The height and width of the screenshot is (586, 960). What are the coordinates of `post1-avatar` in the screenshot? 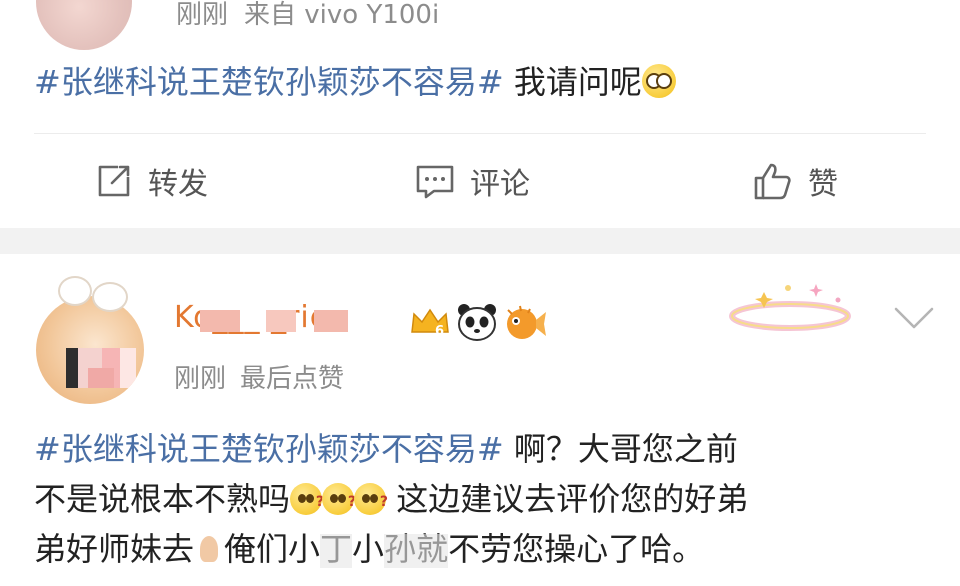 It's located at (84, 25).